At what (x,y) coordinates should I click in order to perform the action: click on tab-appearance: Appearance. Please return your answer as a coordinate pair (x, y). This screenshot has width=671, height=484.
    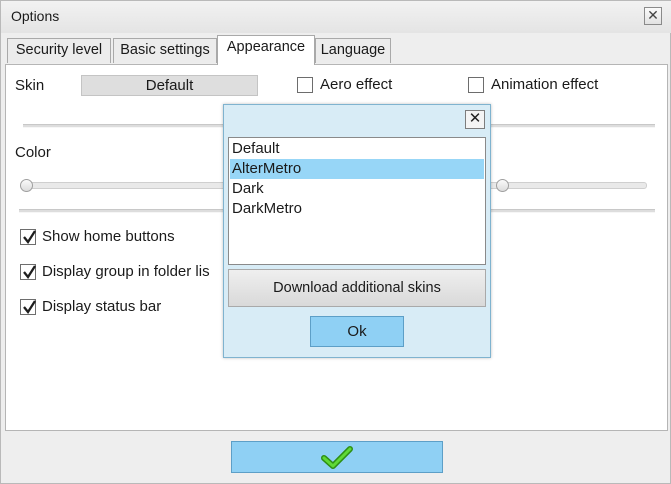
    Looking at the image, I should click on (266, 50).